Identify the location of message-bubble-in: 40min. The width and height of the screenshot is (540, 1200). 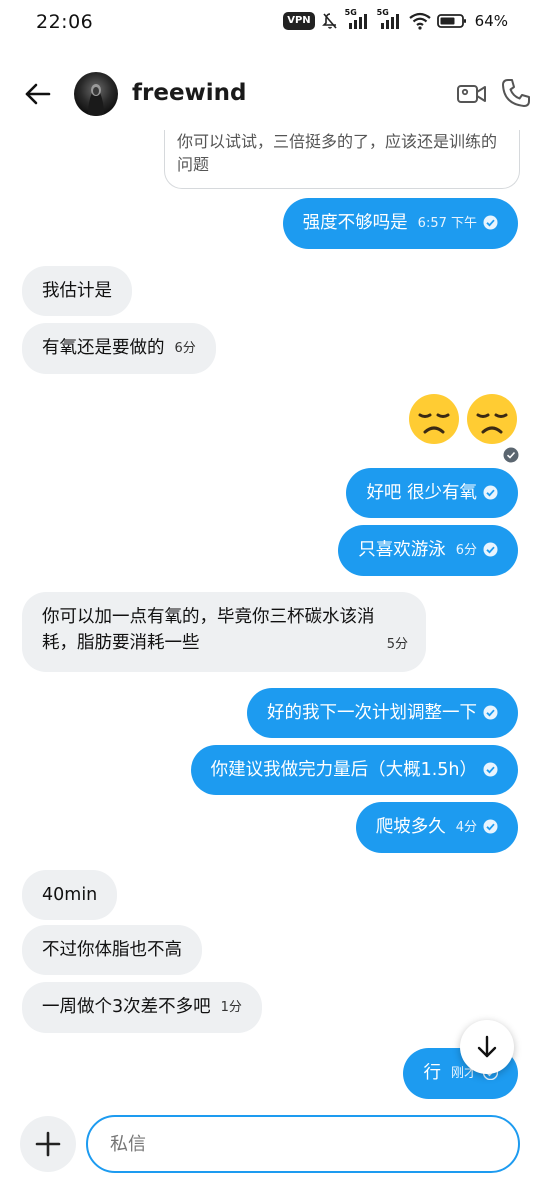
(70, 895).